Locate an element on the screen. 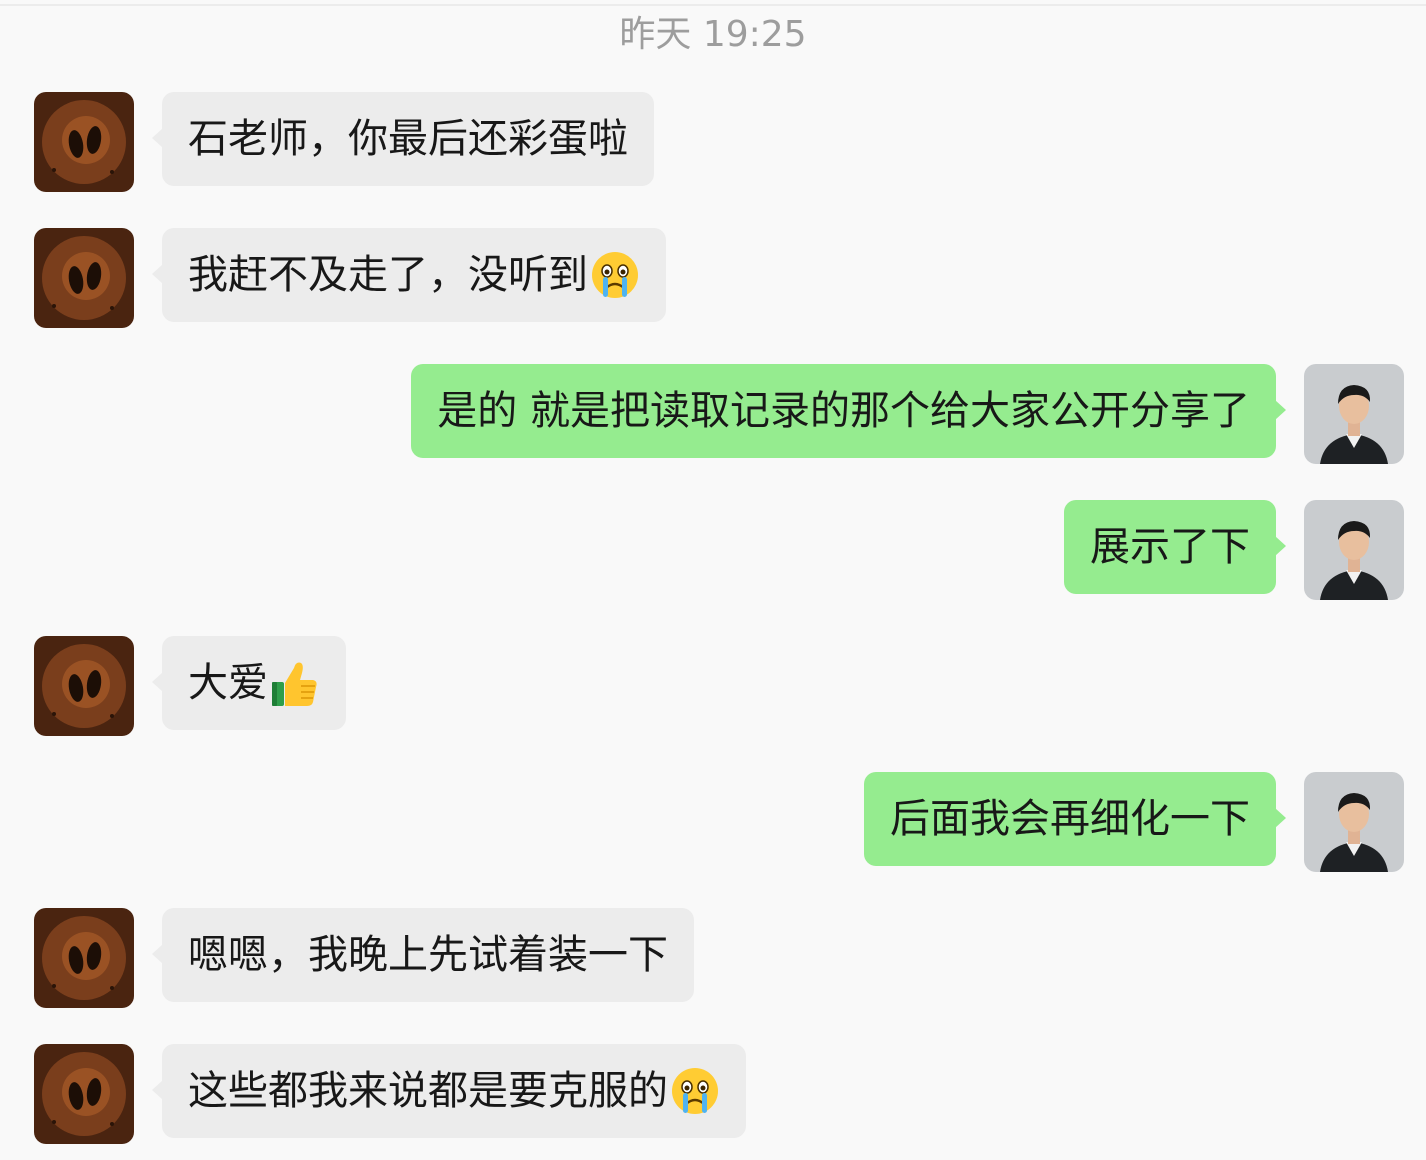 Image resolution: width=1426 pixels, height=1160 pixels. message-text: 这些都我来说都是要克服的 is located at coordinates (428, 1091).